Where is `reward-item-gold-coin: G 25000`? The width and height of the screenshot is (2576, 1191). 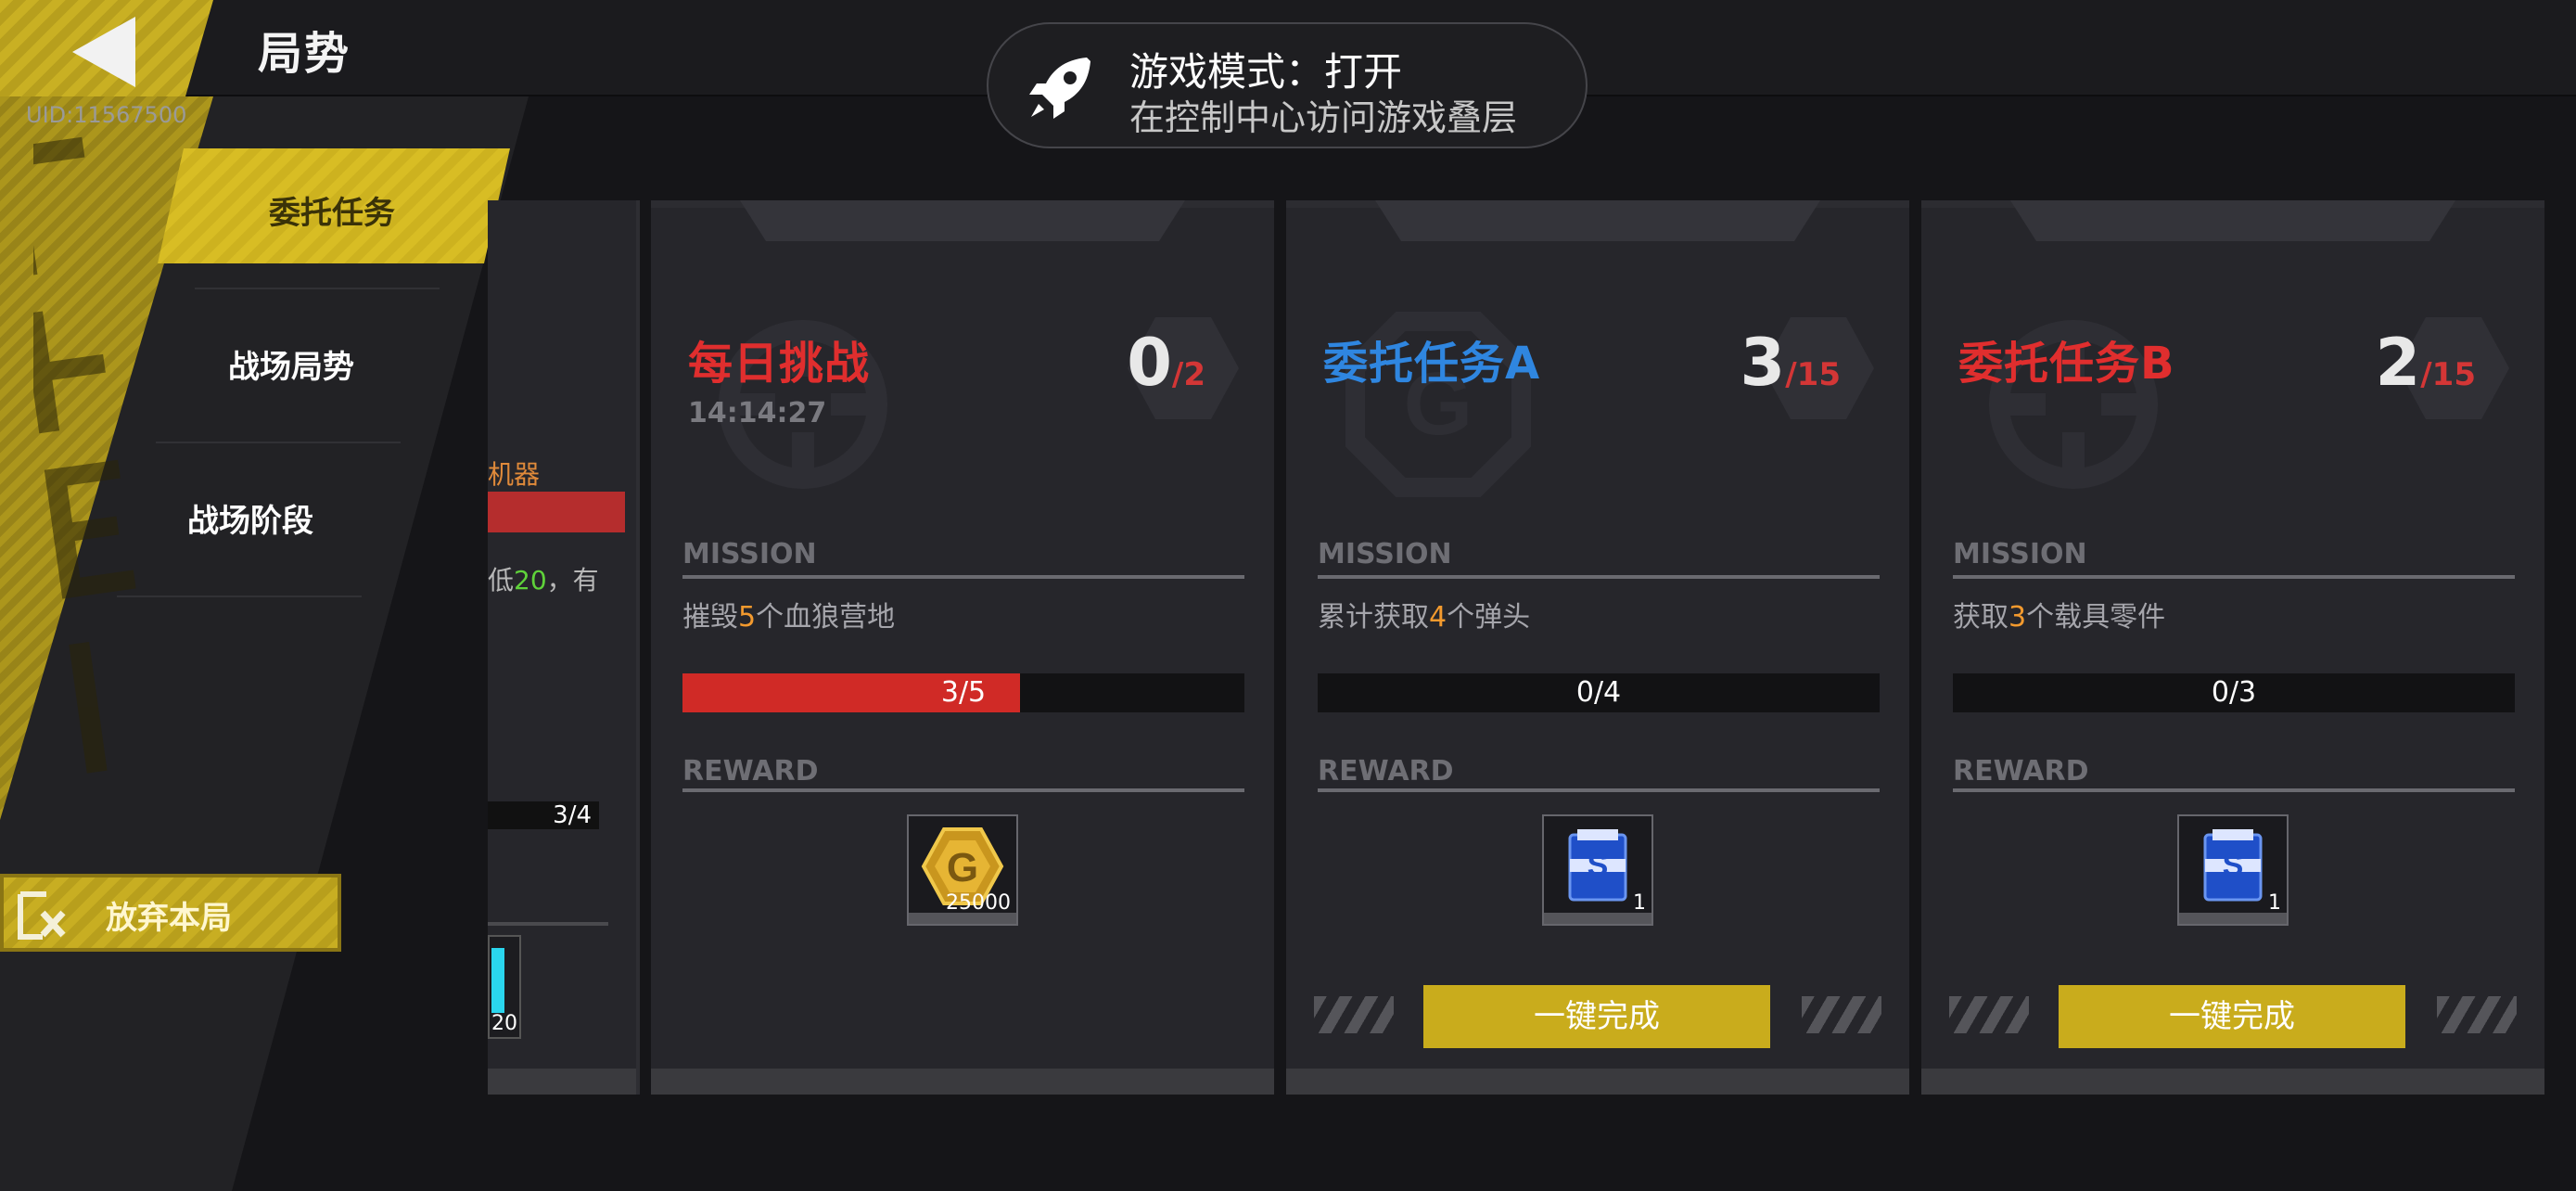 reward-item-gold-coin: G 25000 is located at coordinates (963, 870).